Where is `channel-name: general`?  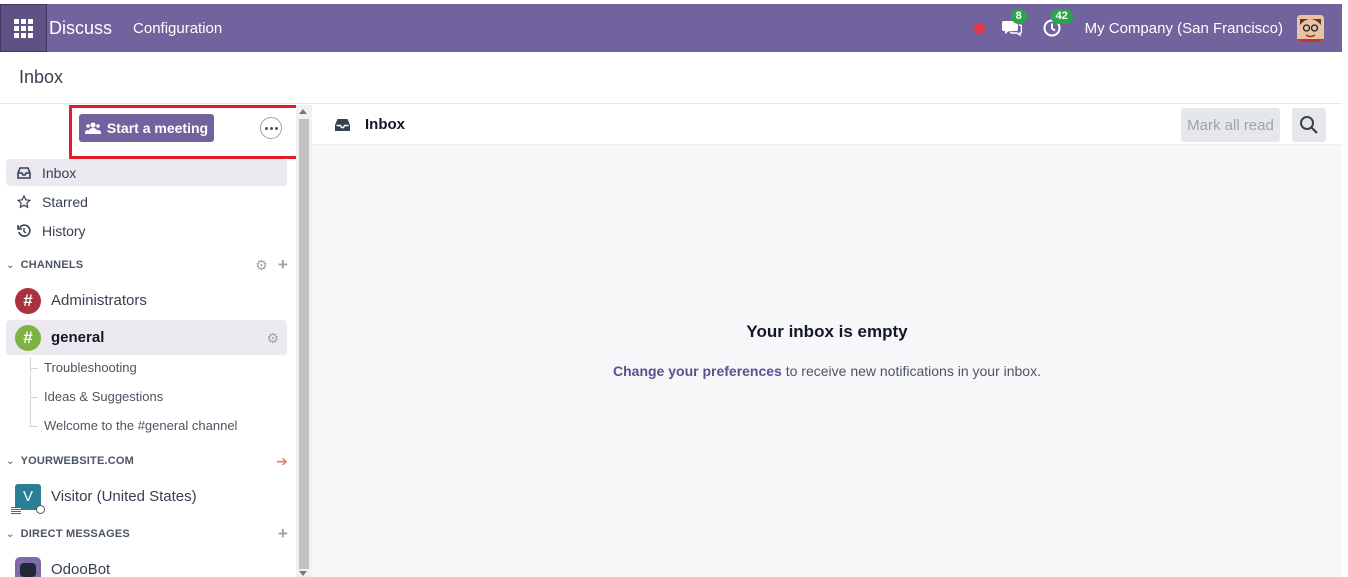
channel-name: general is located at coordinates (78, 337).